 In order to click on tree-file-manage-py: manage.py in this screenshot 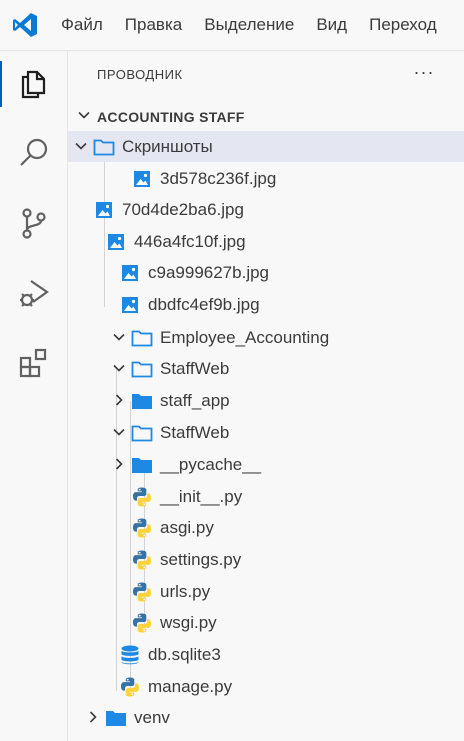, I will do `click(266, 686)`.